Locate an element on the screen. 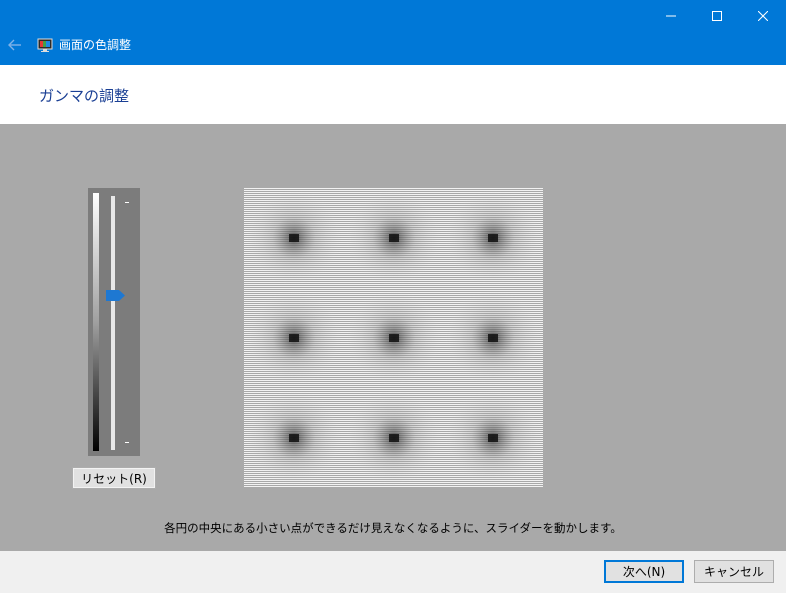  page-title: ガンマの調整 is located at coordinates (84, 96).